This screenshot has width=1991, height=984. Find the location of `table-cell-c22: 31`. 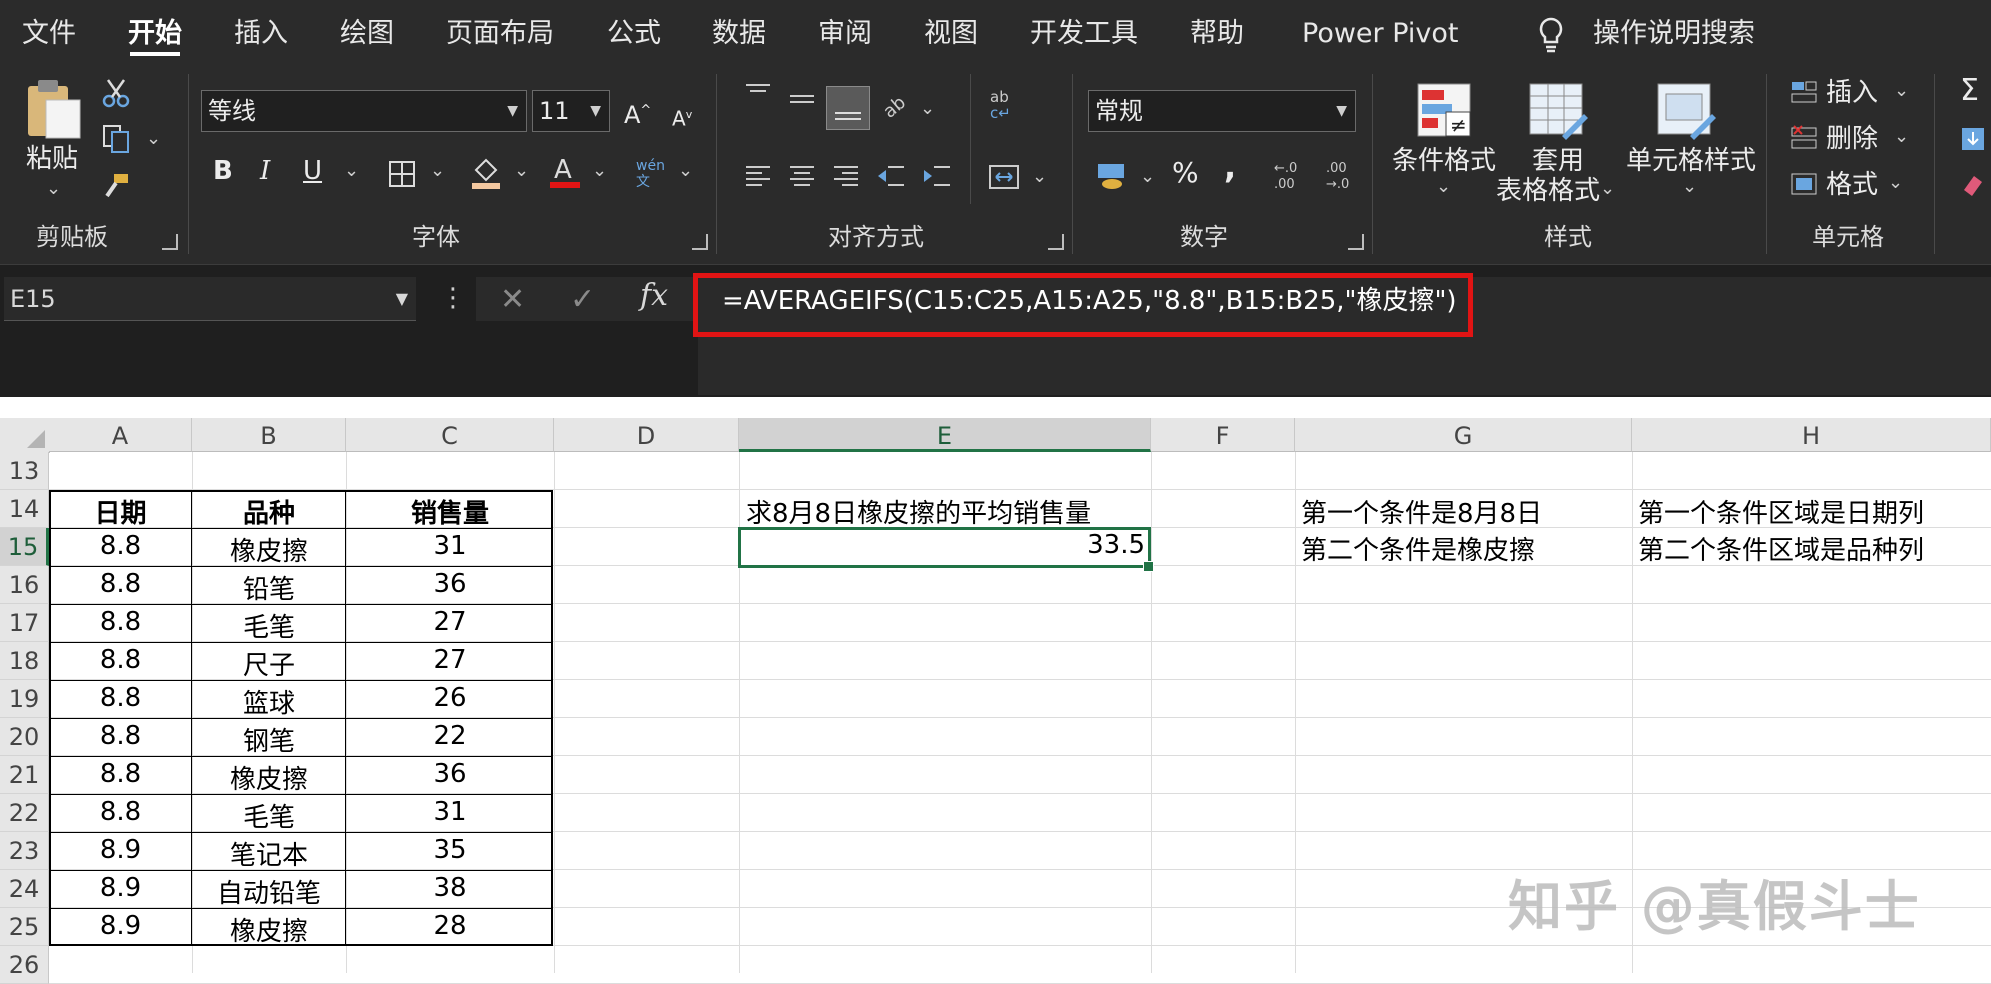

table-cell-c22: 31 is located at coordinates (450, 812).